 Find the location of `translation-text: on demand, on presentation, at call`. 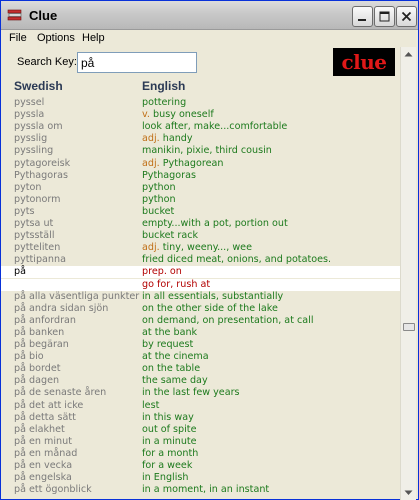

translation-text: on demand, on presentation, at call is located at coordinates (228, 320).